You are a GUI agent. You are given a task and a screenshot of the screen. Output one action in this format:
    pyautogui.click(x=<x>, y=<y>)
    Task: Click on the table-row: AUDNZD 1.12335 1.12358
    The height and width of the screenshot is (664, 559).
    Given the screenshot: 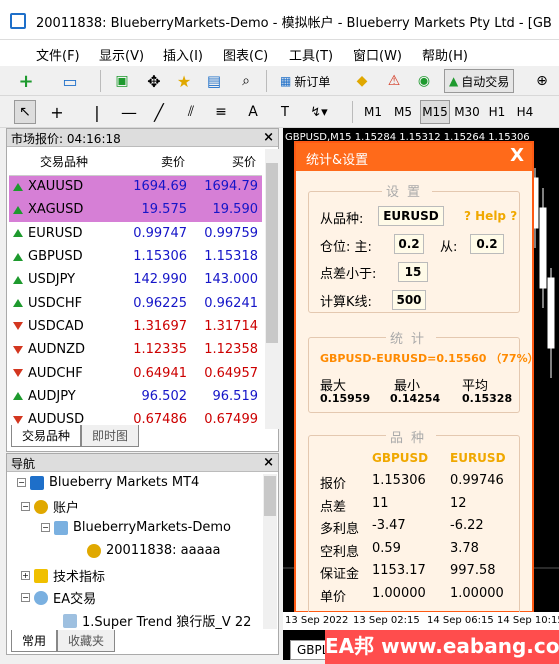 What is the action you would take?
    pyautogui.click(x=135, y=349)
    